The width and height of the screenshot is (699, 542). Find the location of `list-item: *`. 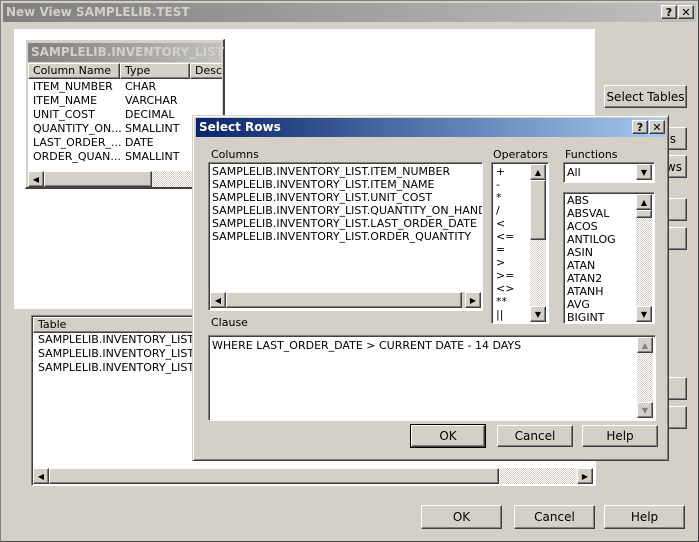

list-item: * is located at coordinates (505, 197).